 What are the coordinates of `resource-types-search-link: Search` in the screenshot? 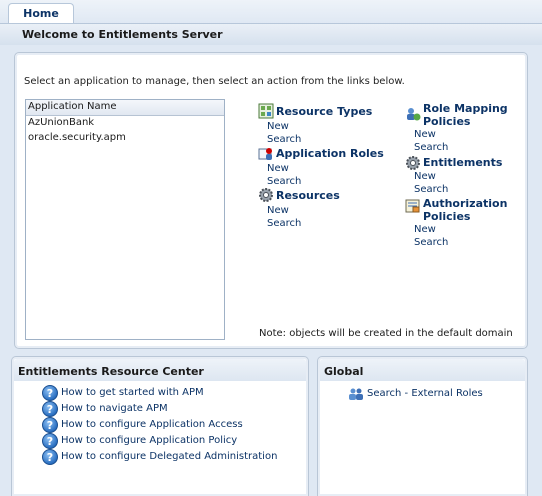 It's located at (284, 139).